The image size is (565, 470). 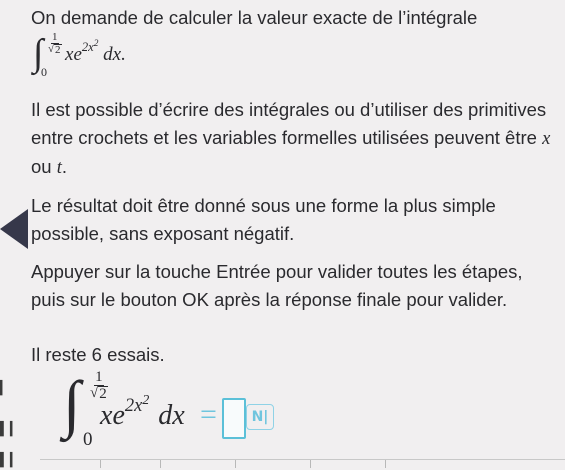 What do you see at coordinates (142, 411) in the screenshot?
I see `answer-integrand: xe2x2 dx` at bounding box center [142, 411].